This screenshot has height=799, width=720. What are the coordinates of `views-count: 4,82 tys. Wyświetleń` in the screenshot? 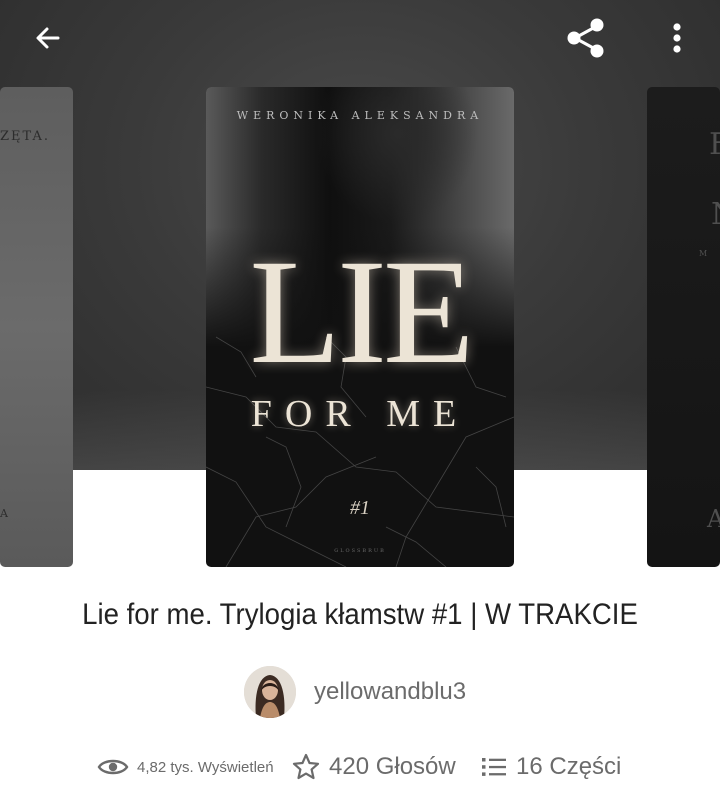 It's located at (205, 767).